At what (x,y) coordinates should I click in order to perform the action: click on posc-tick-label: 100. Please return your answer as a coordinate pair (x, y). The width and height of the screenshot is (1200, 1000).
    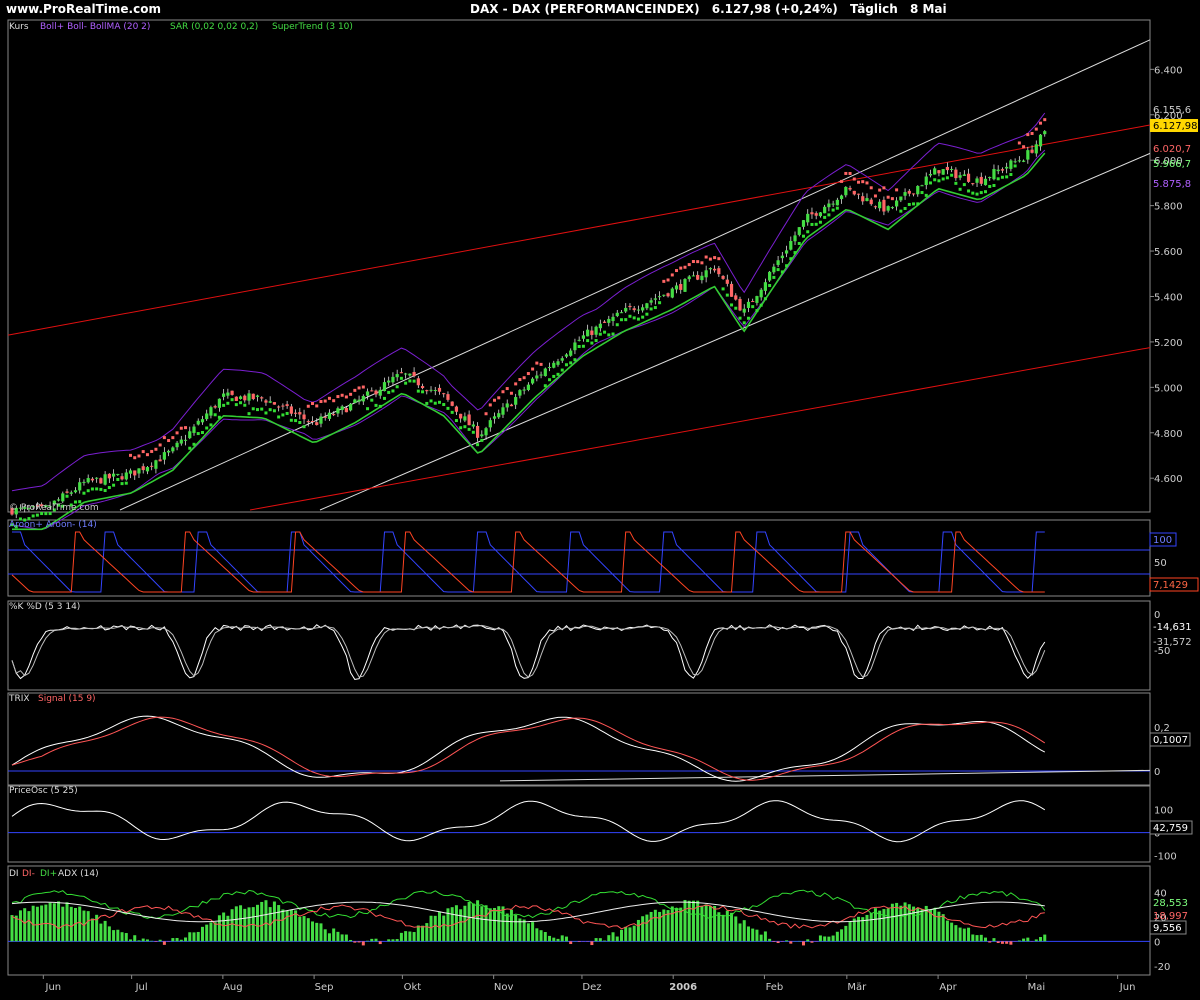
    Looking at the image, I should click on (1163, 811).